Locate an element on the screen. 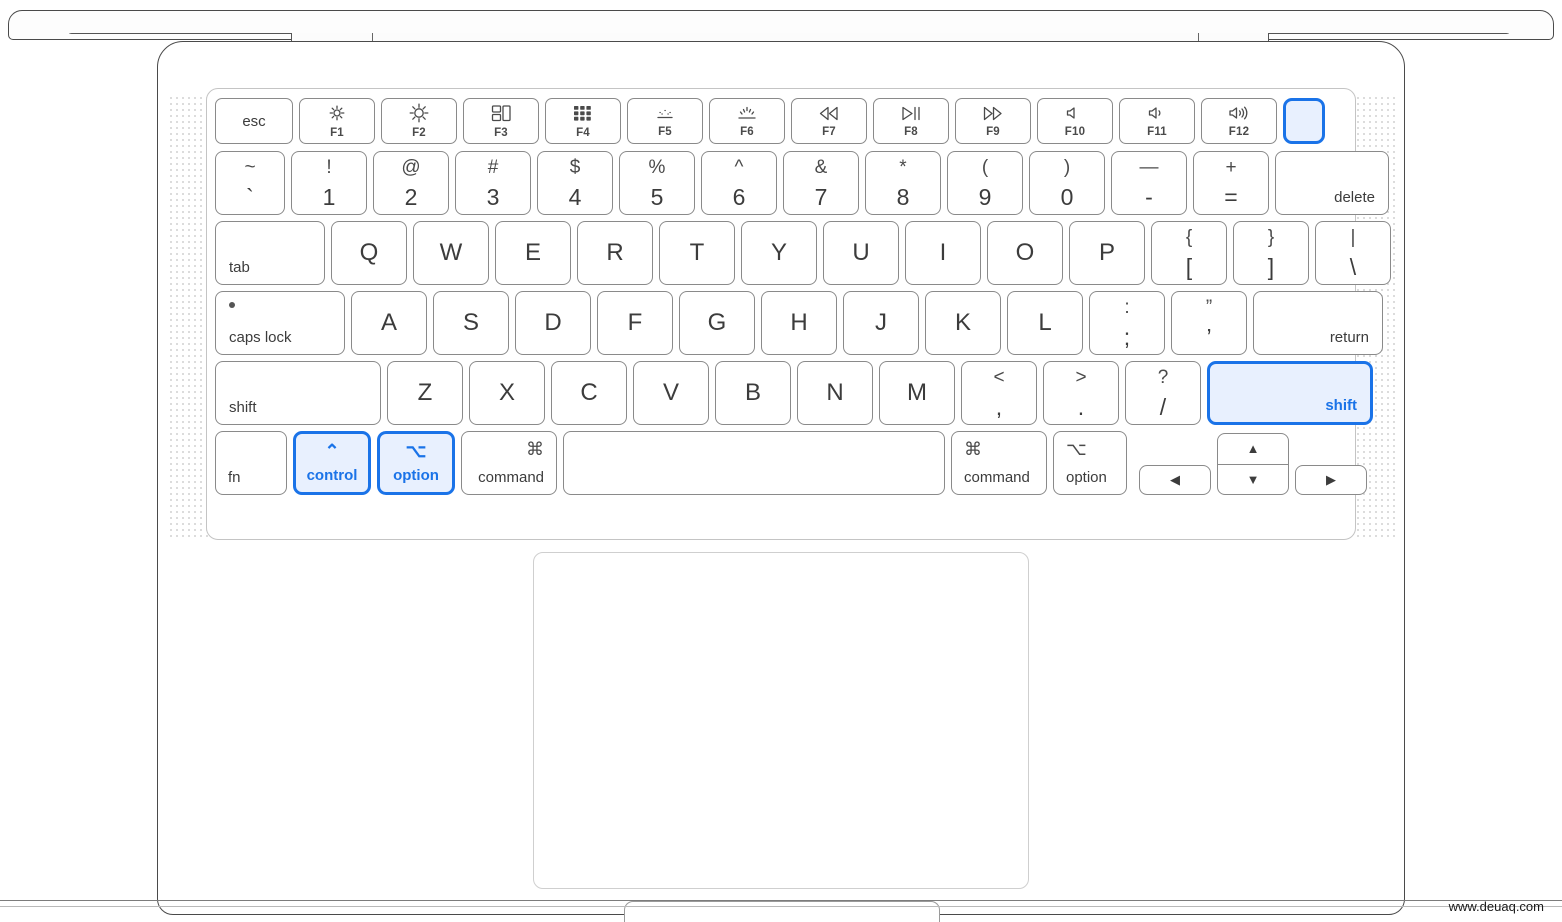 The height and width of the screenshot is (922, 1562). key-s: S is located at coordinates (471, 323).